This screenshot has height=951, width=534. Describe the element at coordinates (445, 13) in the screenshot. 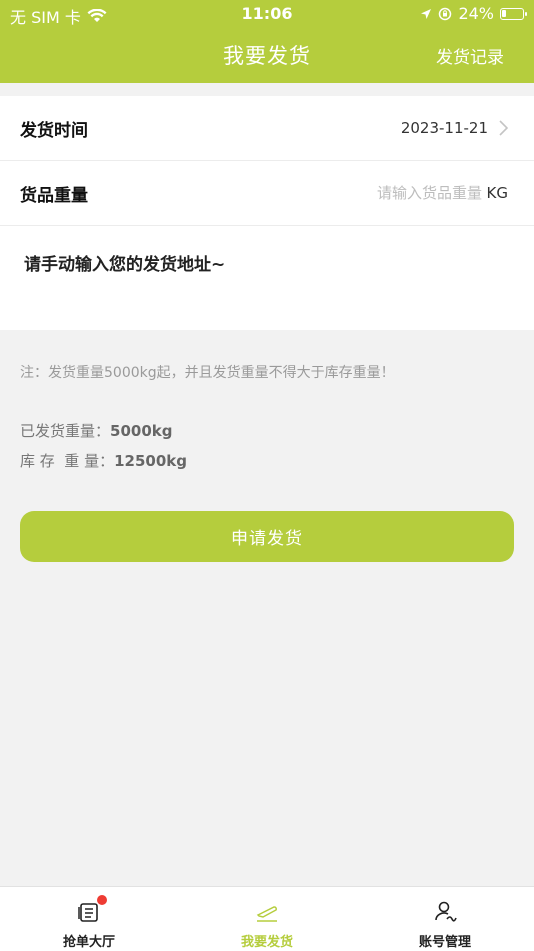

I see `rotation-lock-icon` at that location.